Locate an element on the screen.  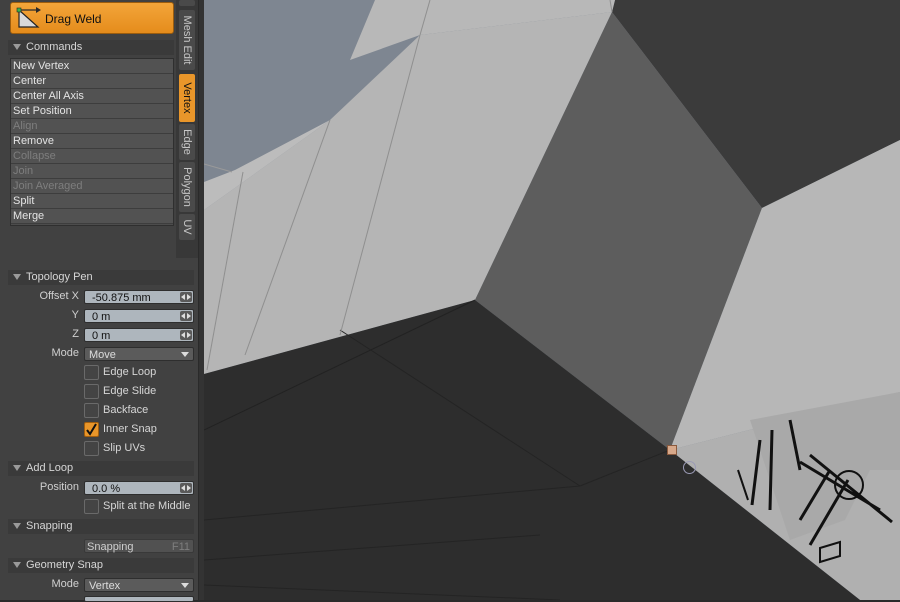
edge-loop-label: Edge Loop is located at coordinates (130, 372).